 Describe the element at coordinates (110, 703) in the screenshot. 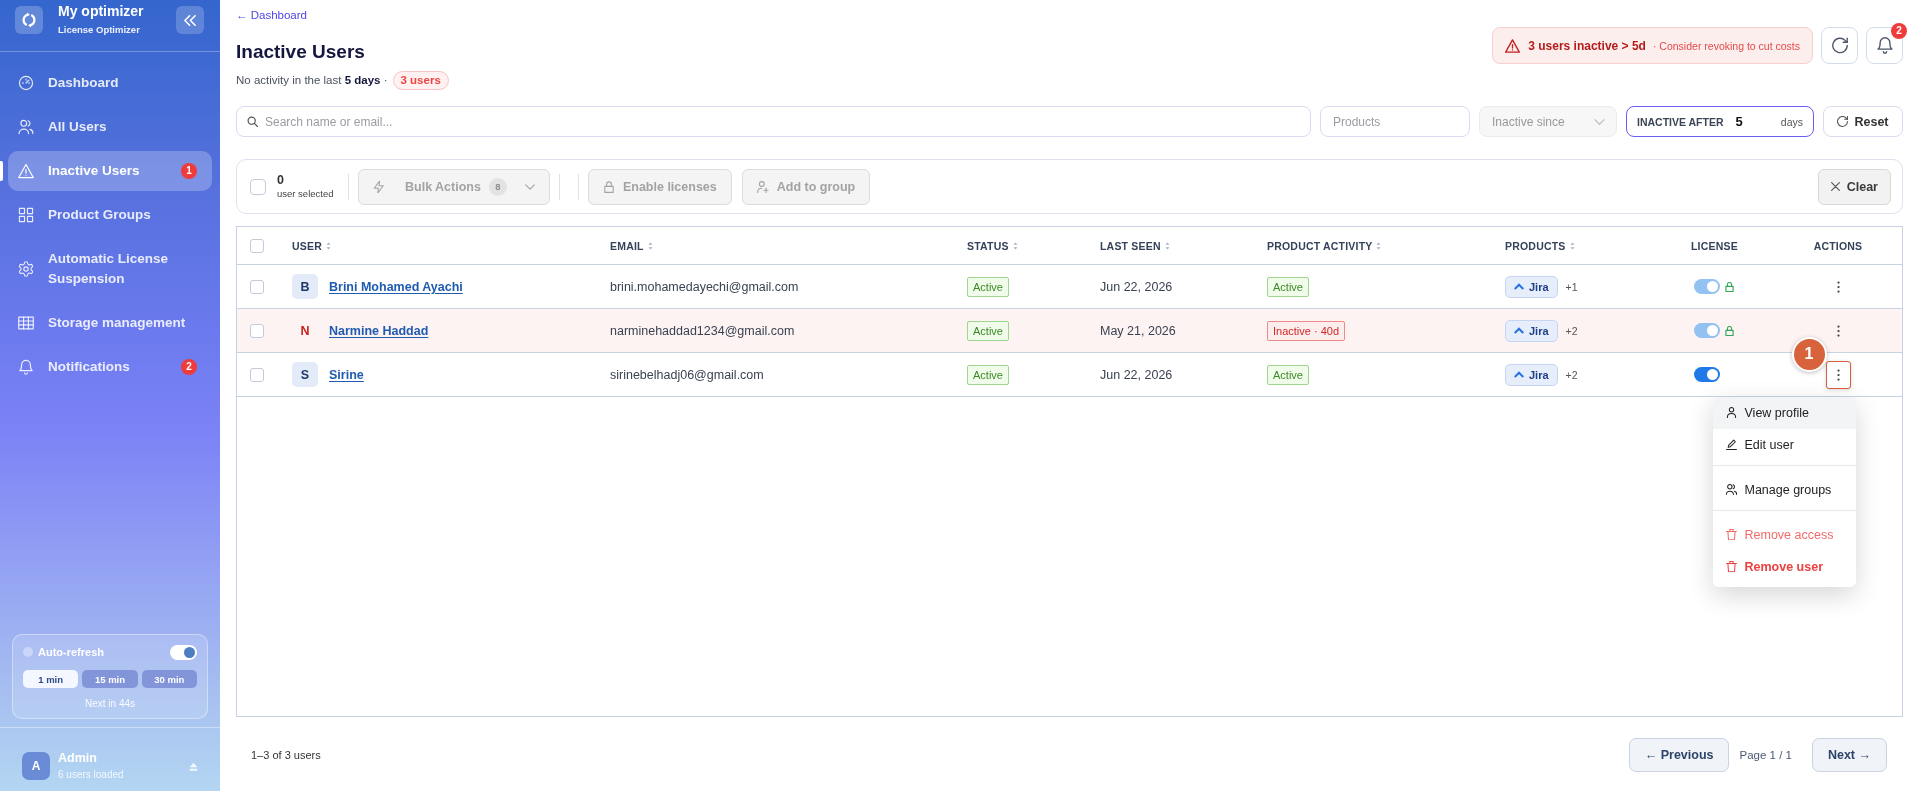

I see `countdown-text: Next in 44s` at that location.